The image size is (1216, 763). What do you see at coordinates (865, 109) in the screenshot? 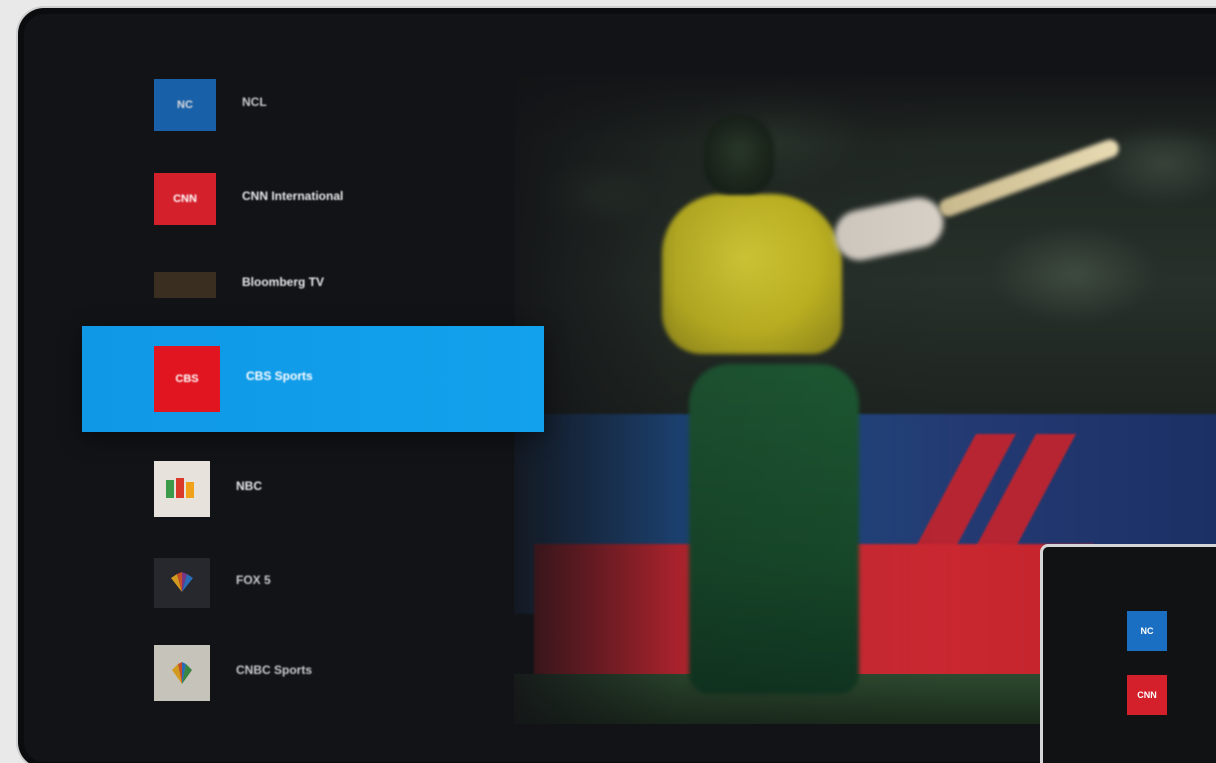
I see `video-top-fade` at bounding box center [865, 109].